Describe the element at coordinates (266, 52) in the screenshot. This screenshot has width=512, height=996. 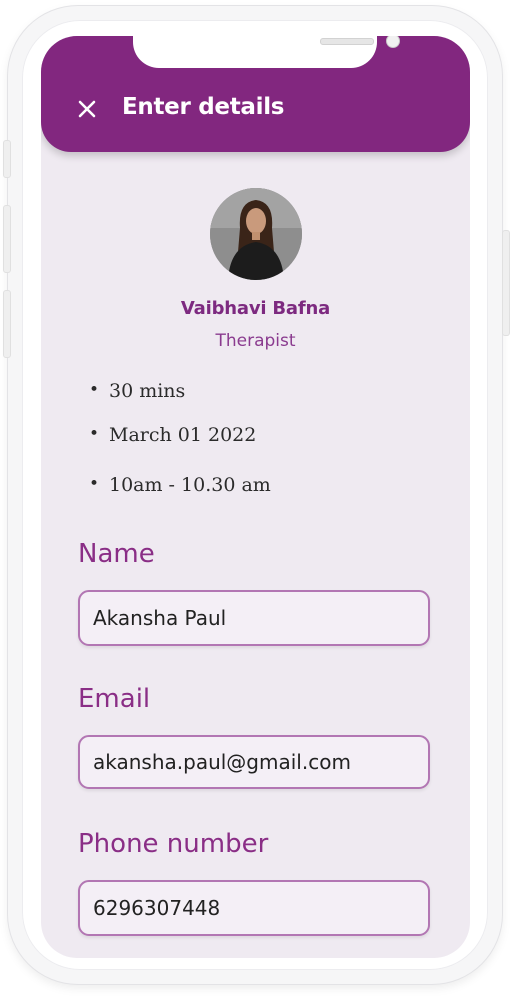
I see `phone-notch` at that location.